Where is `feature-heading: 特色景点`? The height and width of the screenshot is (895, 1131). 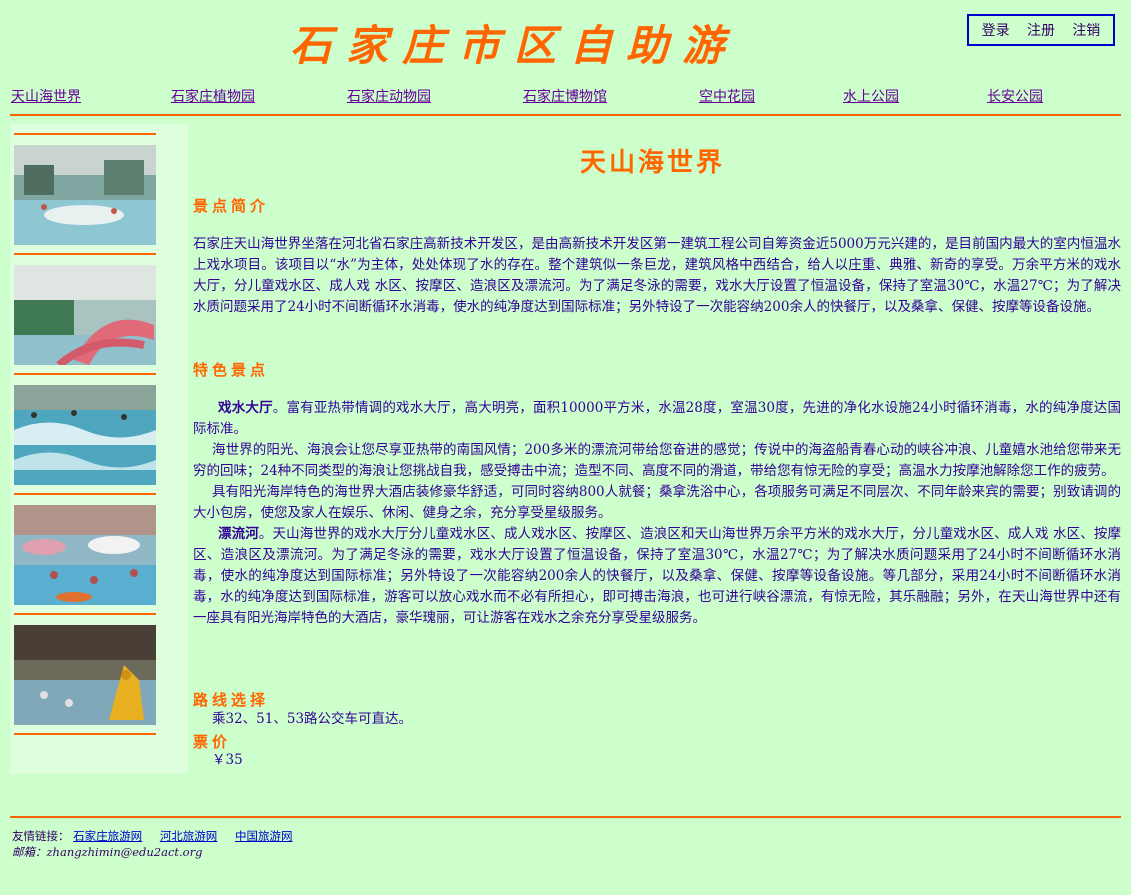 feature-heading: 特色景点 is located at coordinates (231, 370).